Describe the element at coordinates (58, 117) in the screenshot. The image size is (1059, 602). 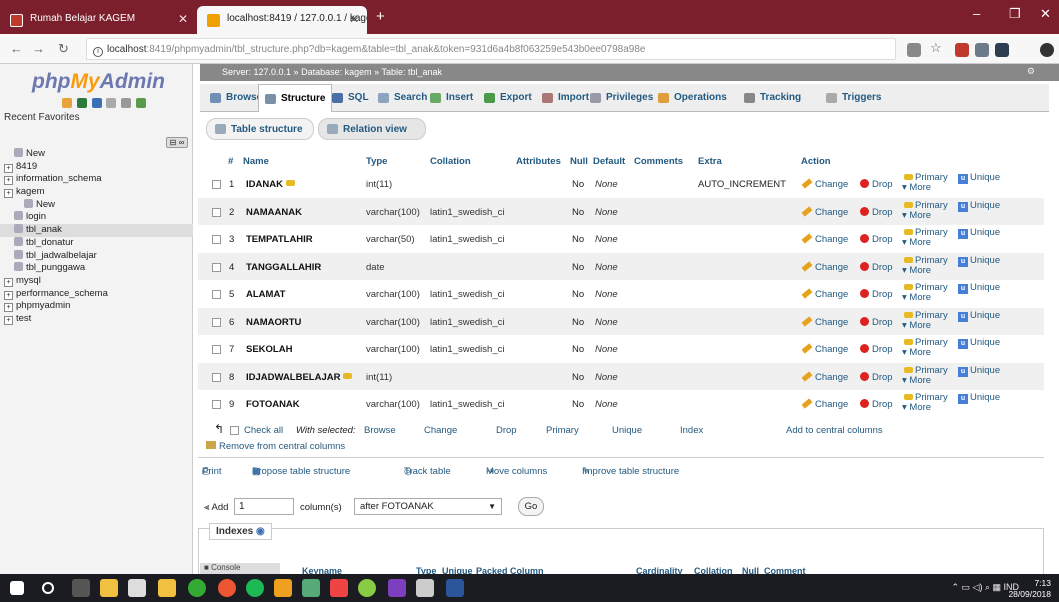
I see `favorites-link: Favorites` at that location.